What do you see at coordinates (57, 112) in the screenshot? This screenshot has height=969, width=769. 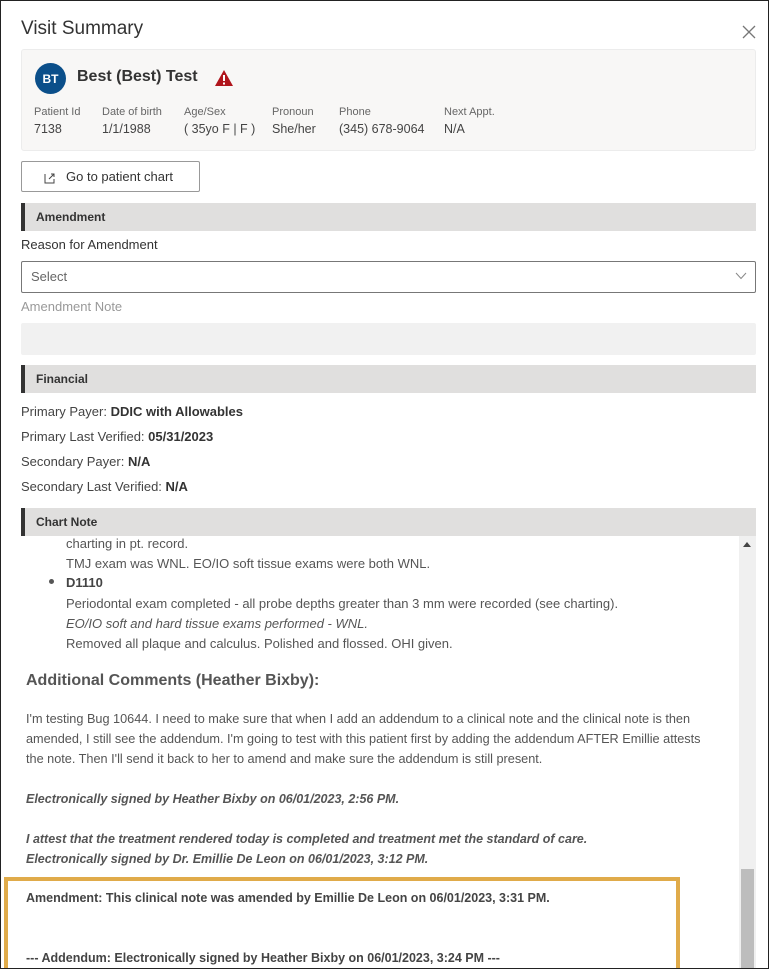 I see `patient-id-label: Patient Id` at bounding box center [57, 112].